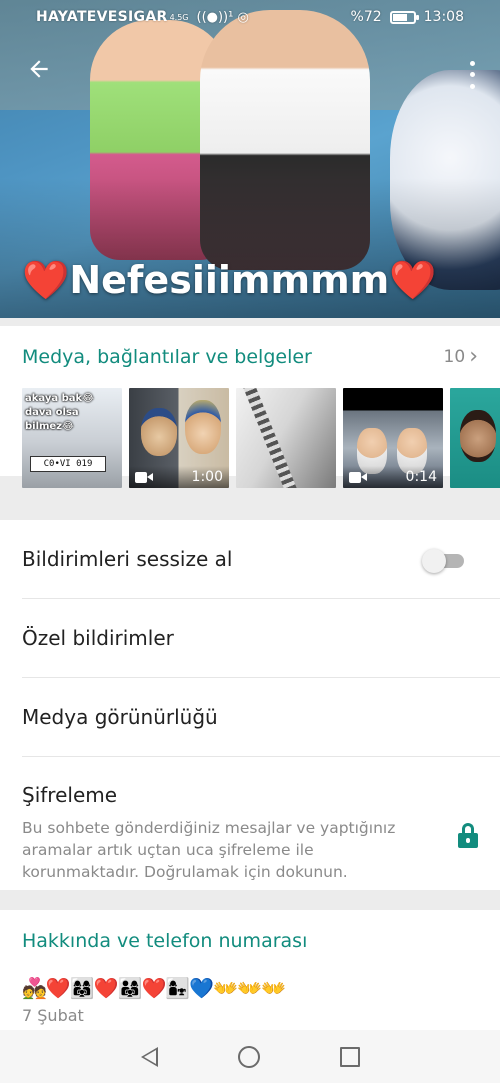 The height and width of the screenshot is (1083, 500). Describe the element at coordinates (102, 17) in the screenshot. I see `carrier-name: HAYATEVESIGAR` at that location.